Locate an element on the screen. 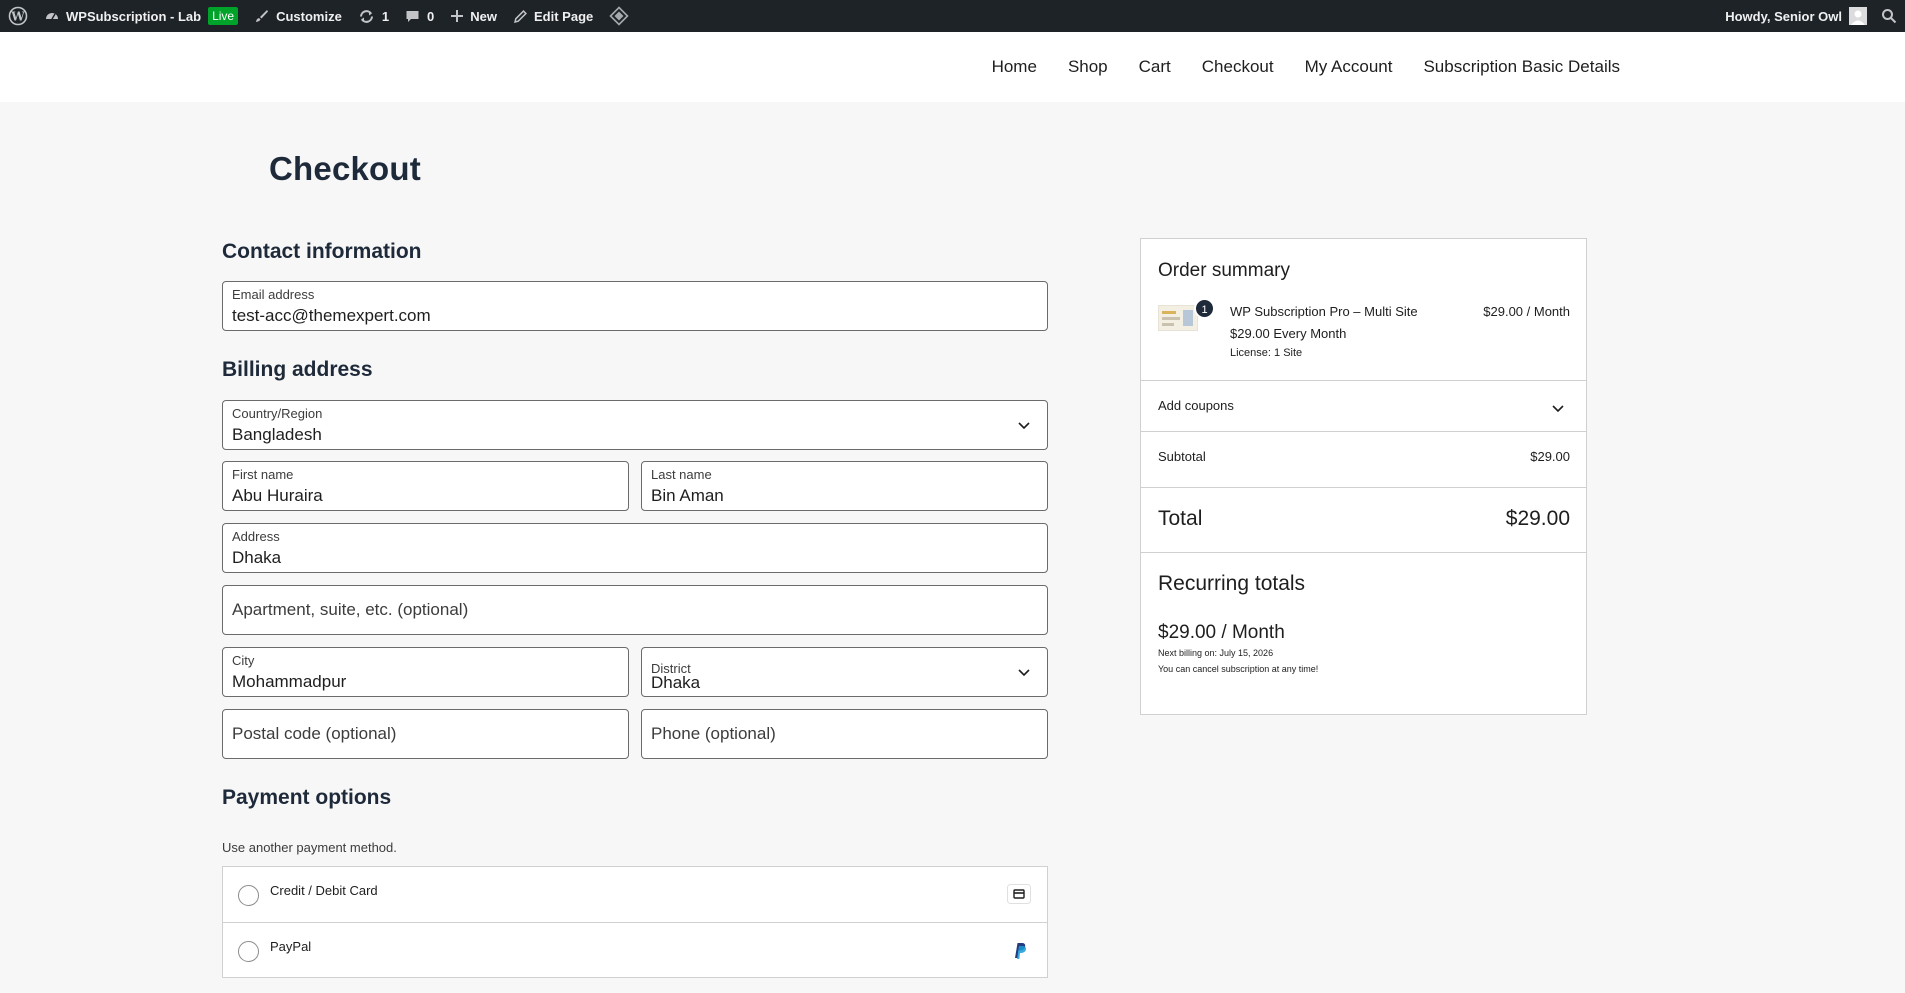  credit-card-icon is located at coordinates (1019, 896).